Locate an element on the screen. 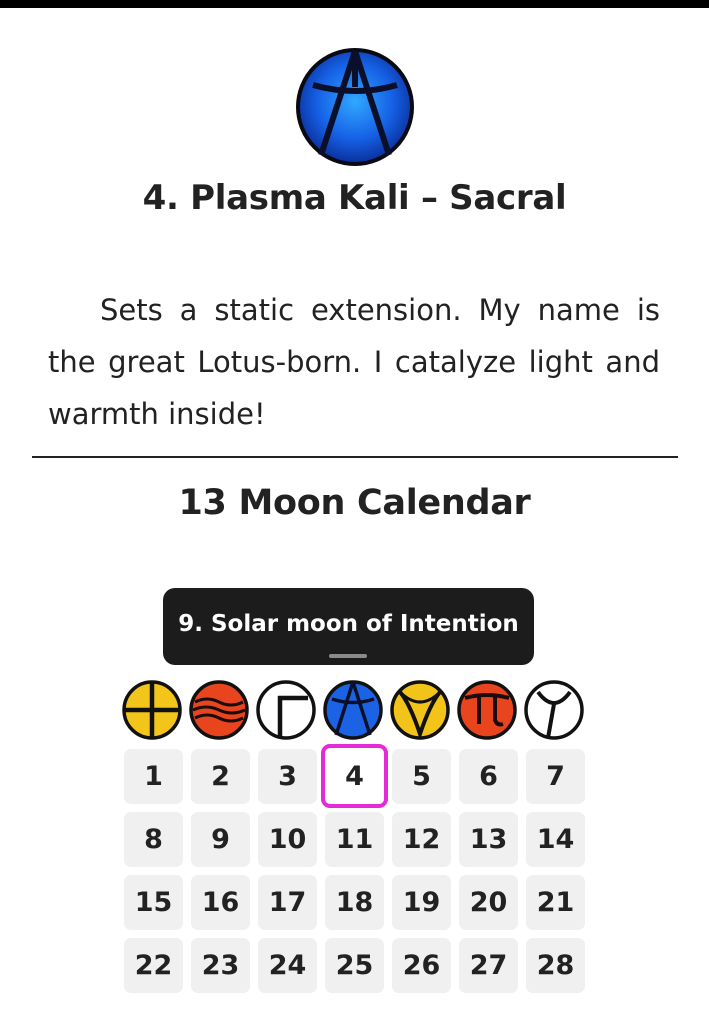  day-cell: 26 is located at coordinates (421, 965).